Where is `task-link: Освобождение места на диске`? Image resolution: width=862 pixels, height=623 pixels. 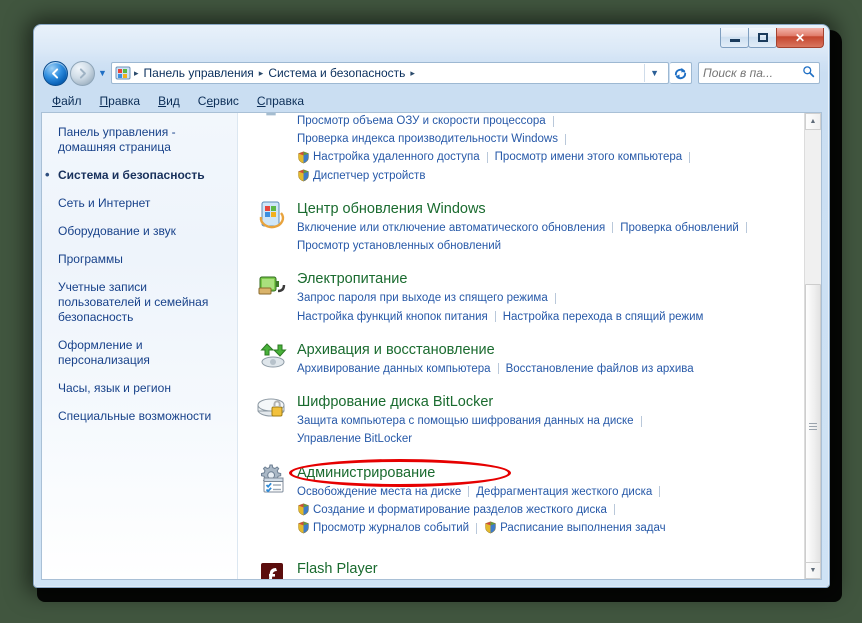
task-link: Освобождение места на диске is located at coordinates (379, 492).